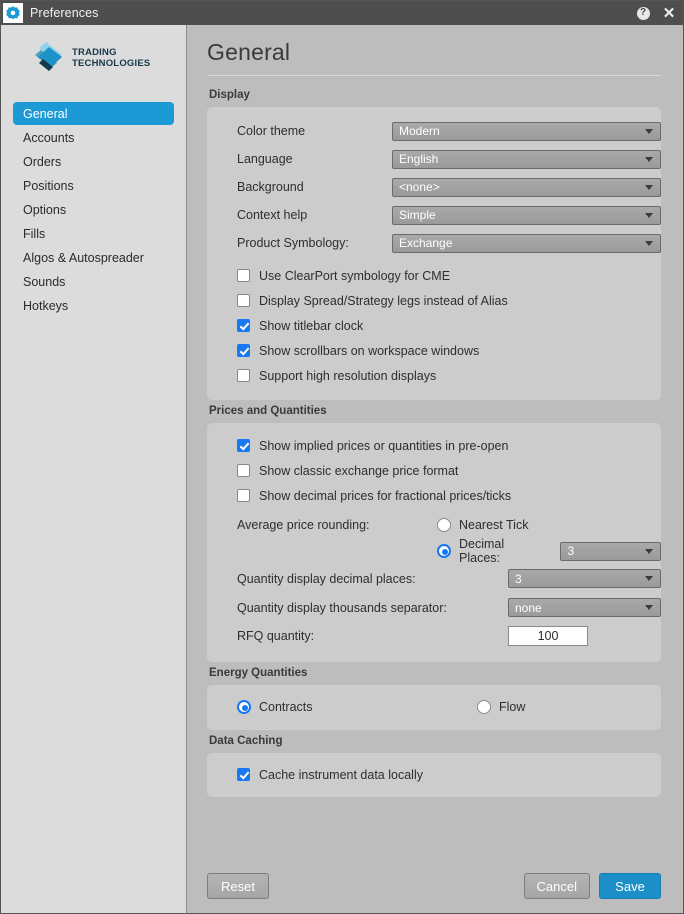  What do you see at coordinates (93, 233) in the screenshot?
I see `sidebar-item-fills: Fills` at bounding box center [93, 233].